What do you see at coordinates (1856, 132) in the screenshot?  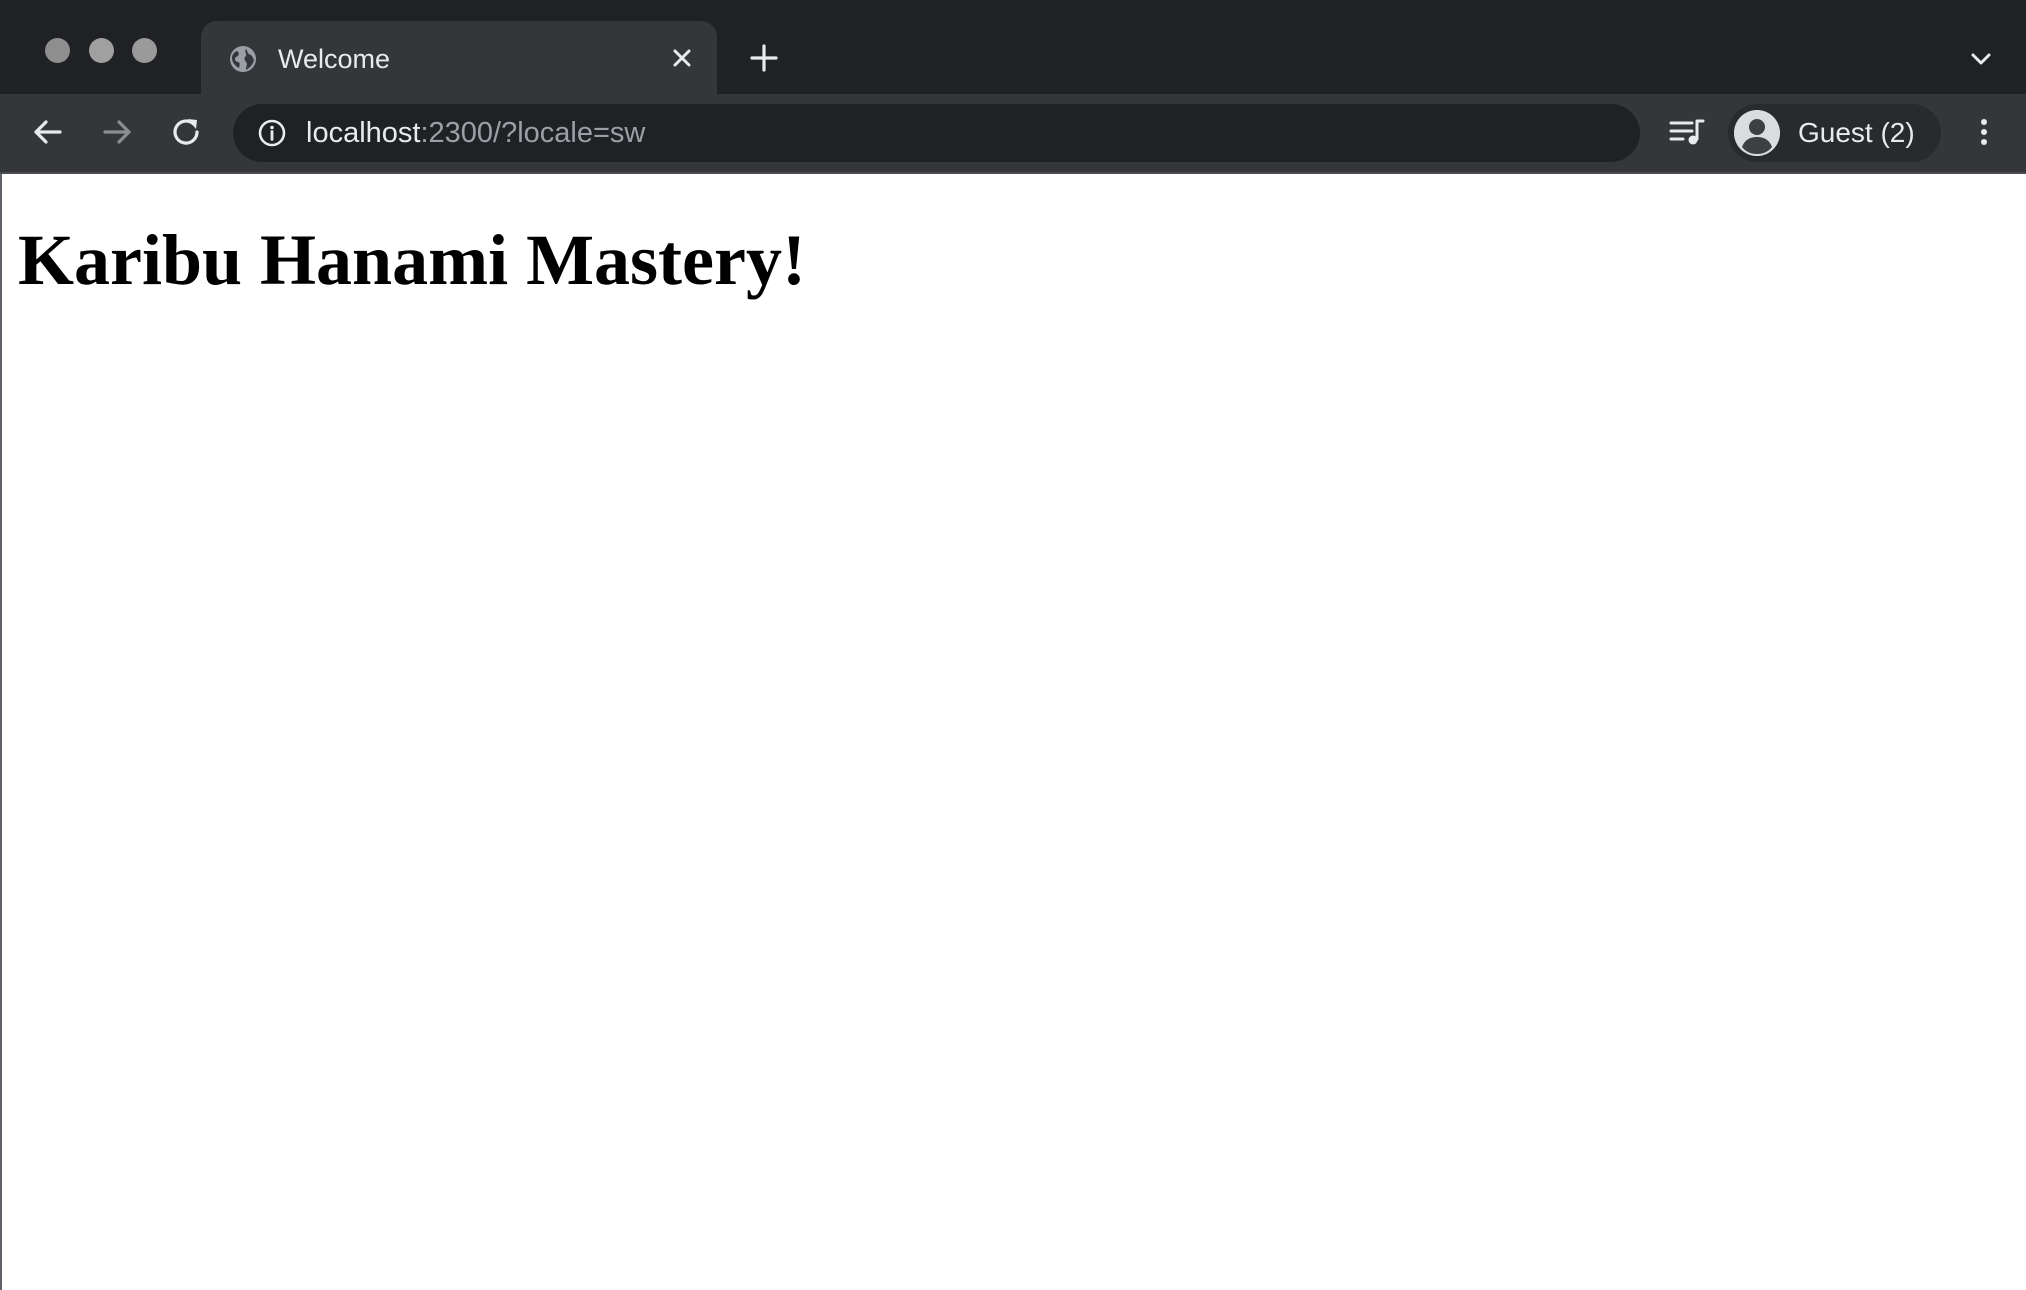 I see `profile-label: Guest (2)` at bounding box center [1856, 132].